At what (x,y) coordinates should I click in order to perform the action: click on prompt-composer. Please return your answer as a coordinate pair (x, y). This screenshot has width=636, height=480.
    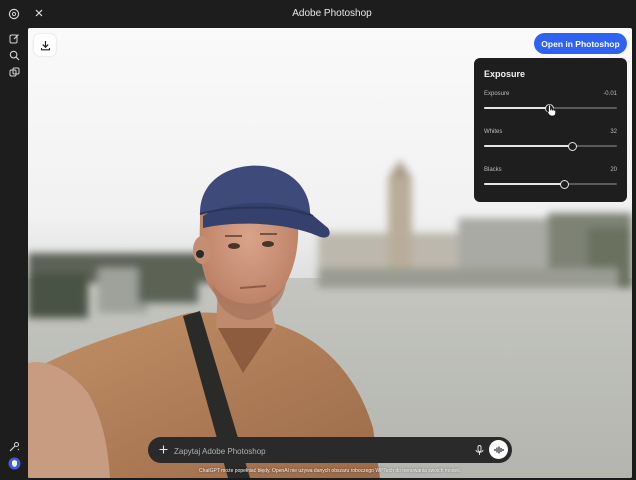
    Looking at the image, I should click on (330, 450).